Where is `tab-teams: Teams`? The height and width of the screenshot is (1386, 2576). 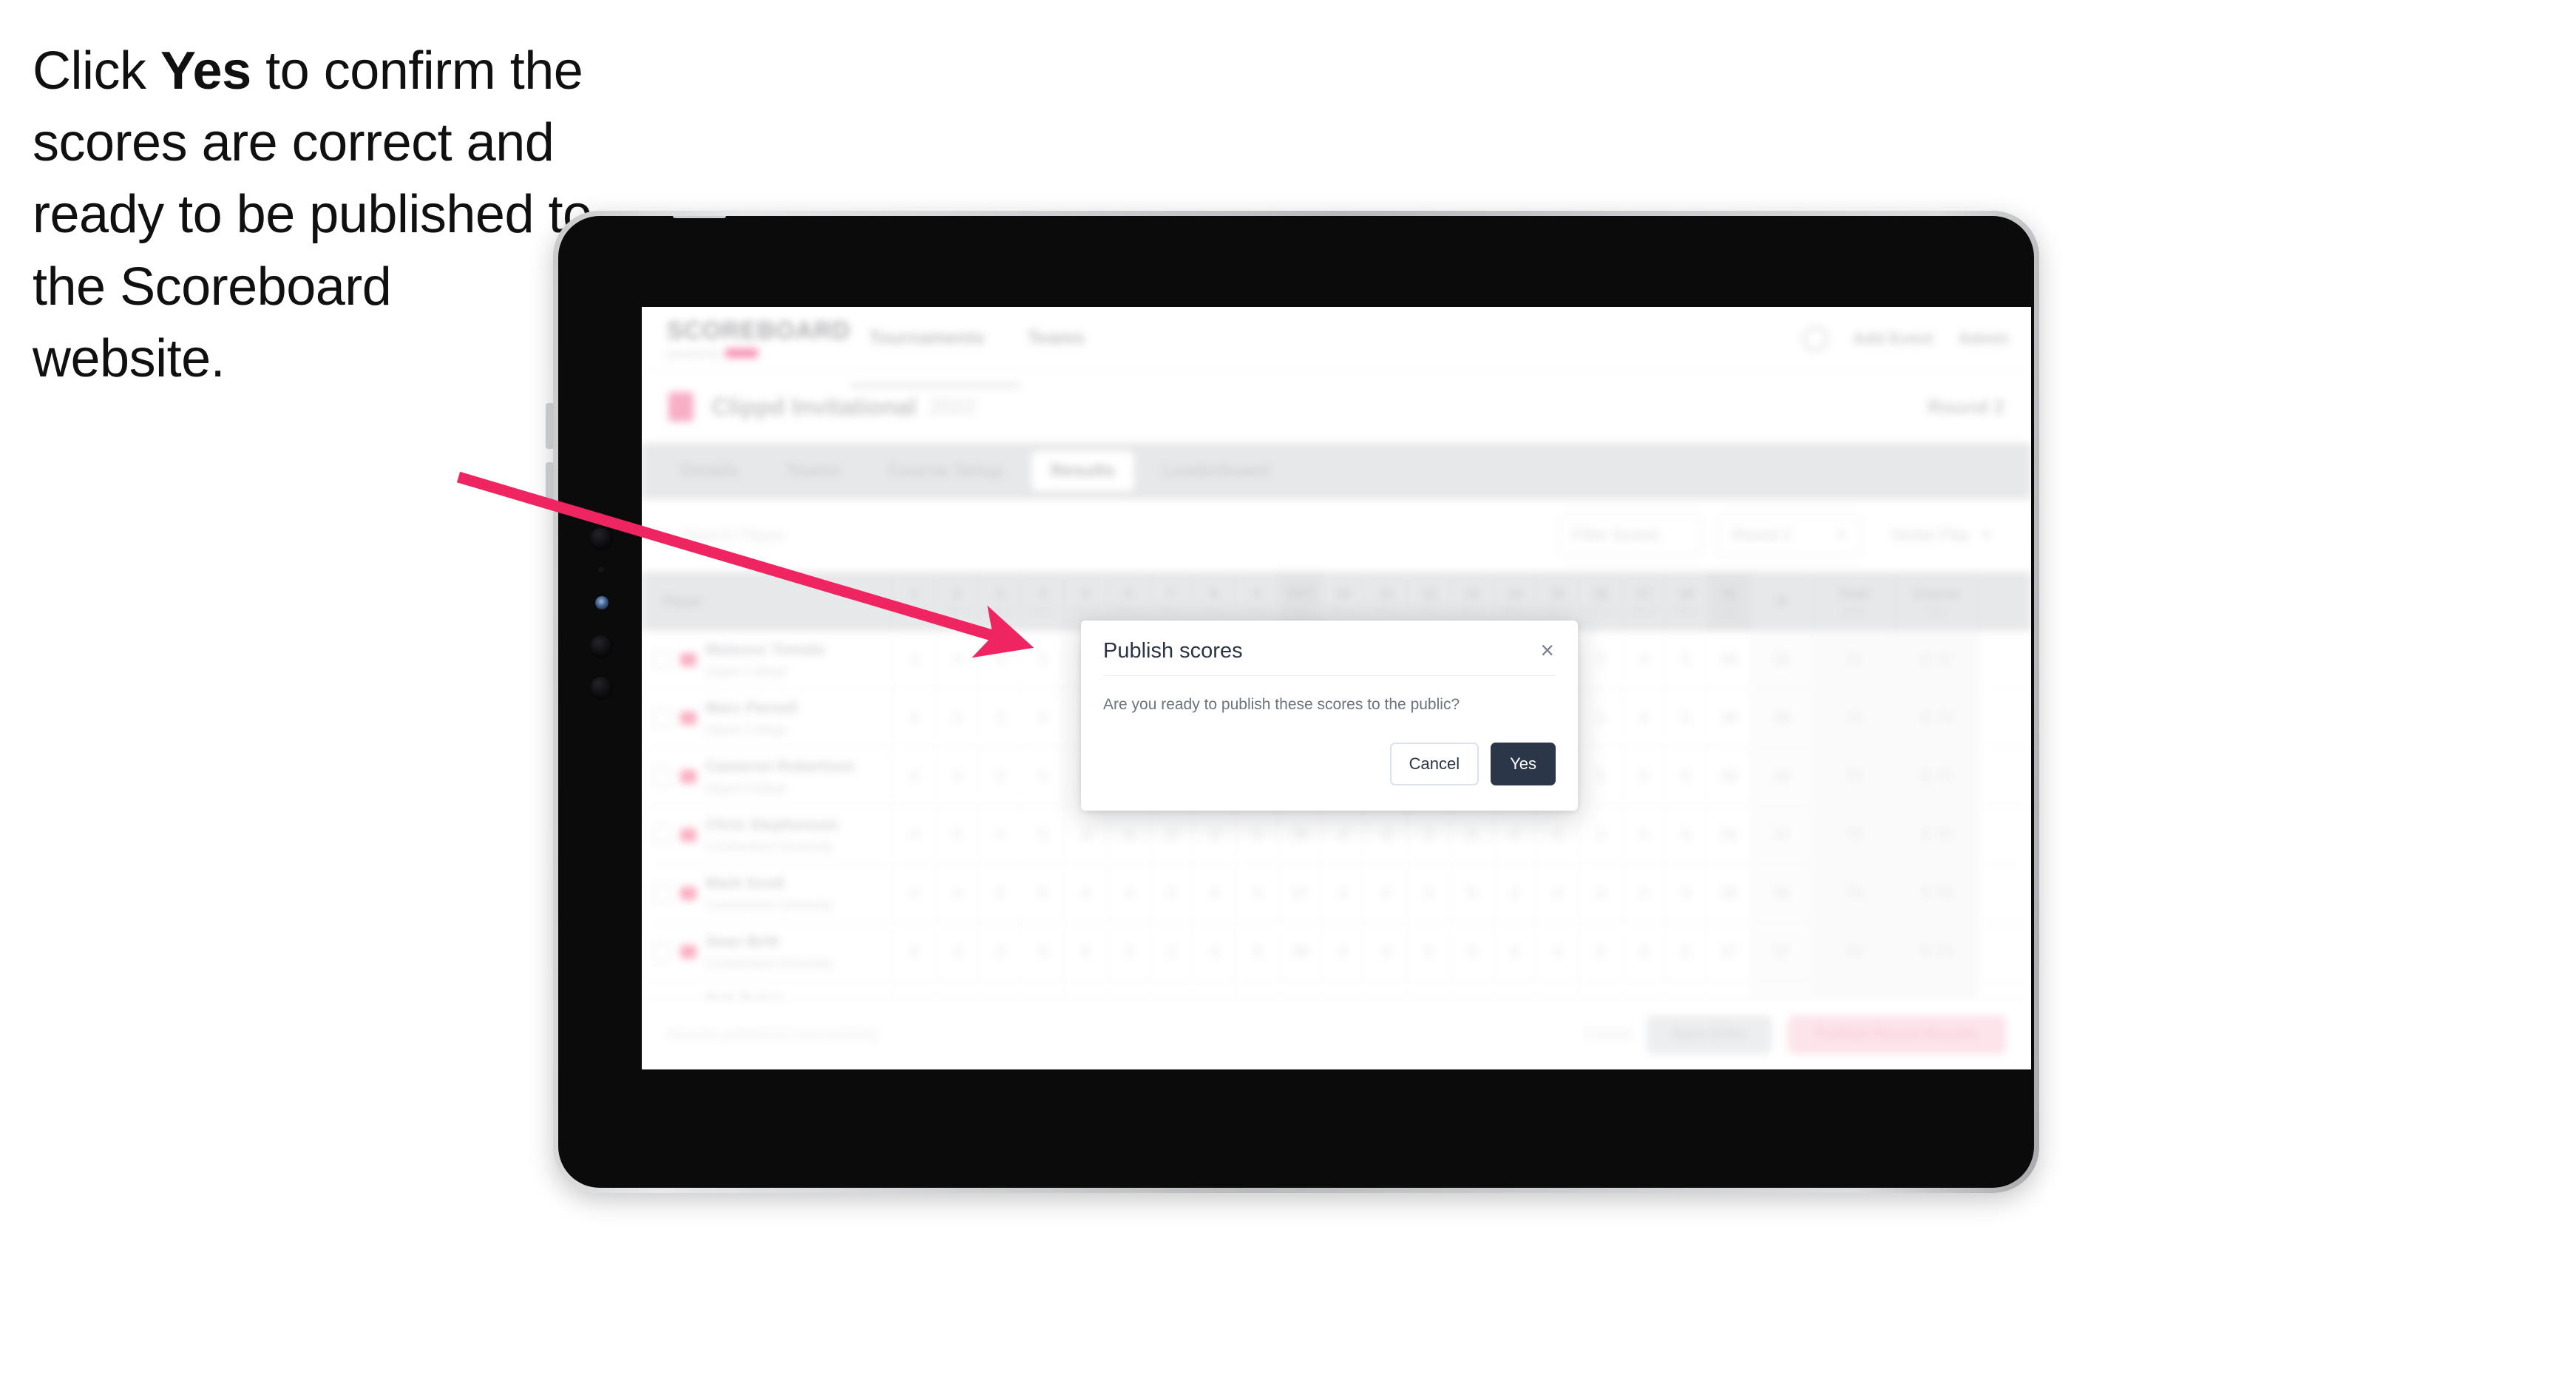
tab-teams: Teams is located at coordinates (813, 471).